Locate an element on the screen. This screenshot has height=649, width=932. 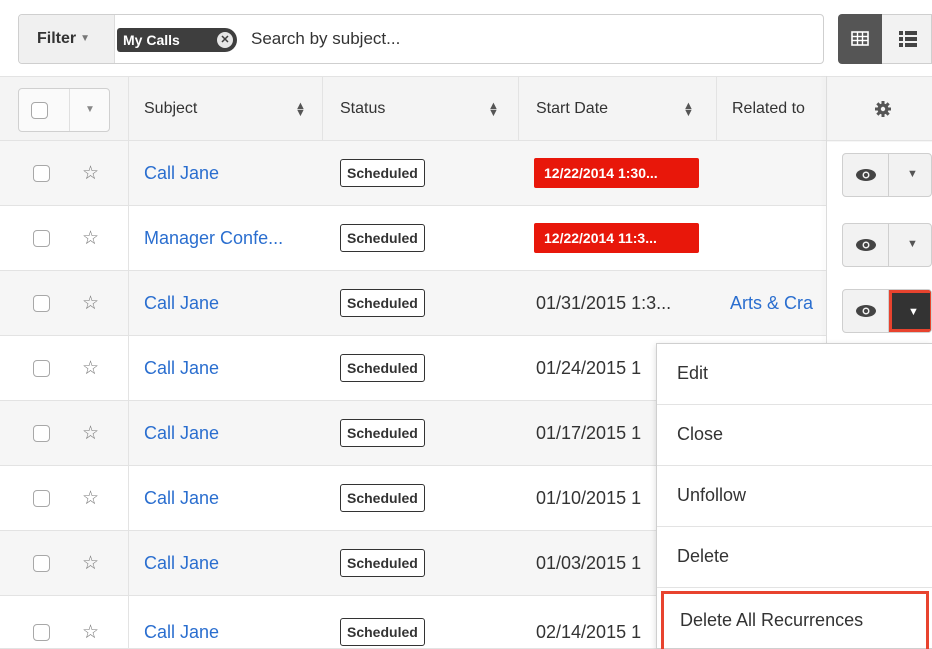
column-related-to: Related to is located at coordinates (768, 108).